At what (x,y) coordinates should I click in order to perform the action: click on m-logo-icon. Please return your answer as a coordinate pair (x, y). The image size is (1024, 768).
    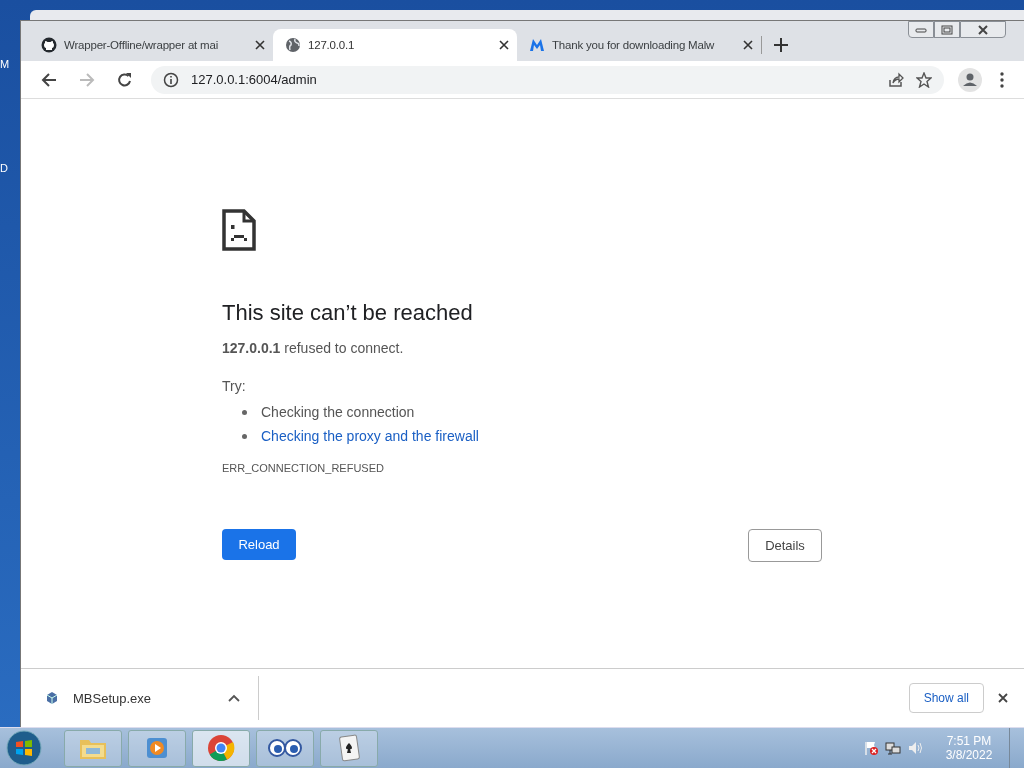
    Looking at the image, I should click on (537, 45).